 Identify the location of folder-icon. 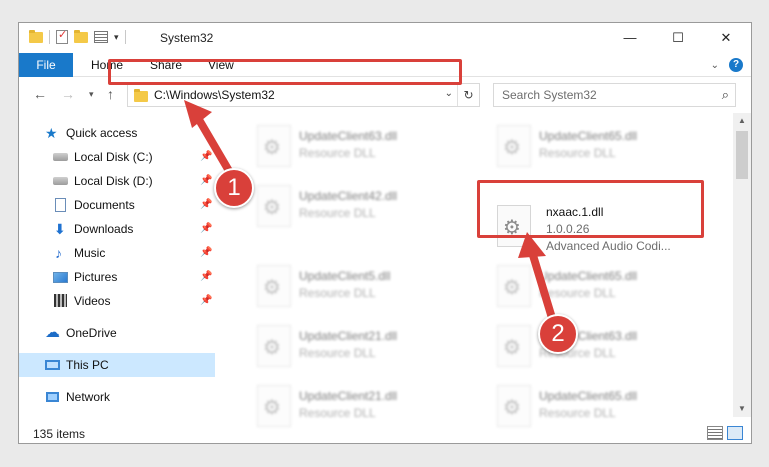
(141, 95).